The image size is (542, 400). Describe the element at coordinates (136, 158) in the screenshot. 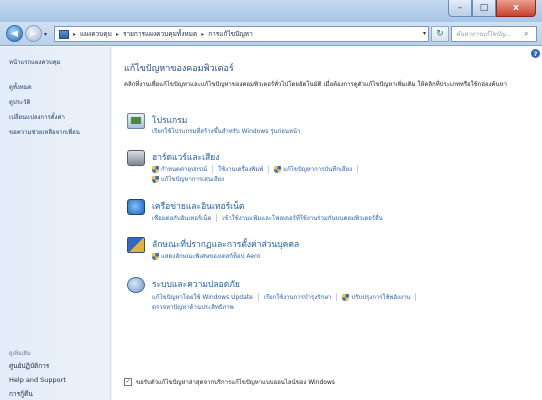

I see `hardware-sound-icon` at that location.